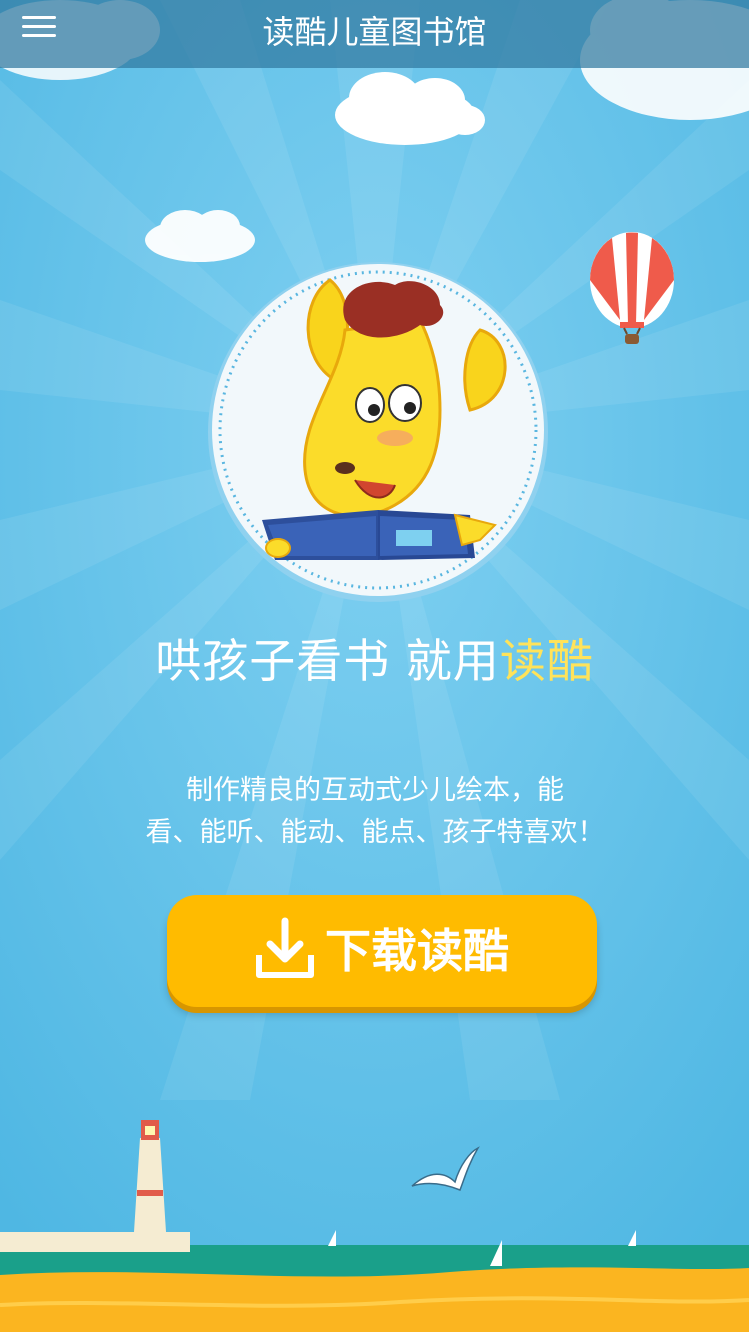  What do you see at coordinates (375, 832) in the screenshot?
I see `description-line-2: 看、能听、能动、能点、孩子特喜欢！` at bounding box center [375, 832].